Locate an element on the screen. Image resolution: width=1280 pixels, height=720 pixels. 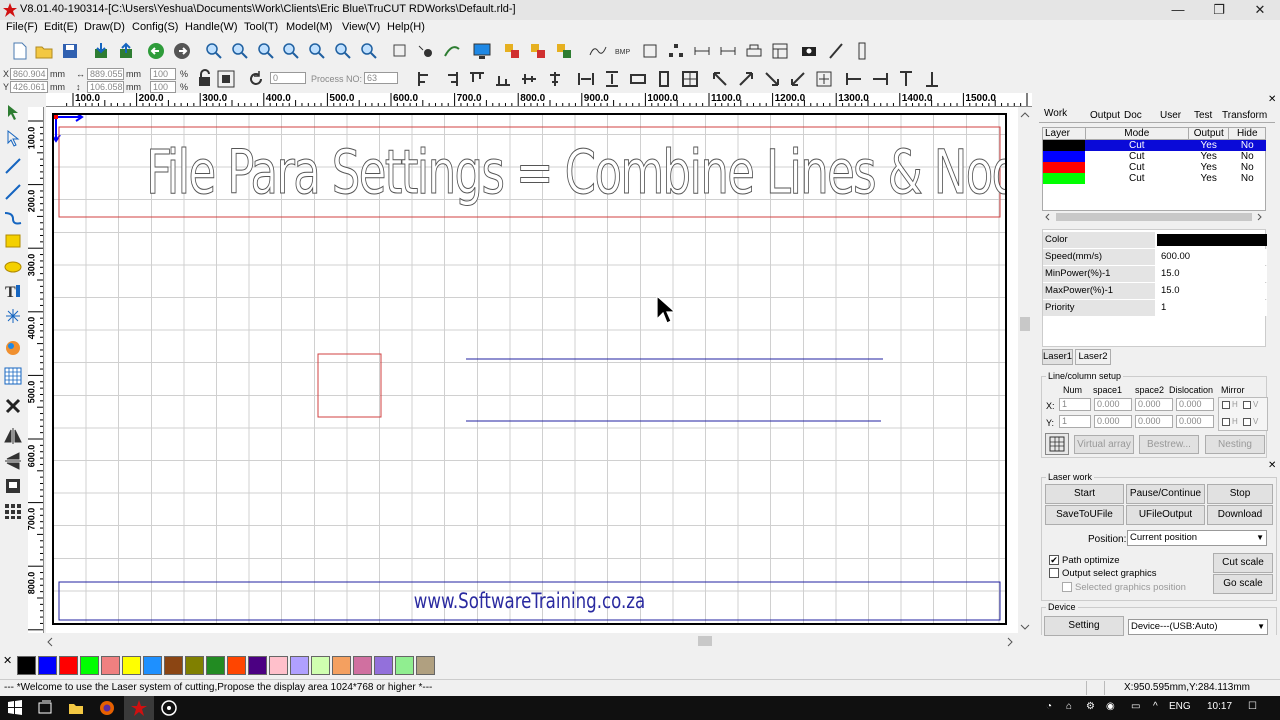
tray-up-icon: ^ is located at coordinates (1155, 706).